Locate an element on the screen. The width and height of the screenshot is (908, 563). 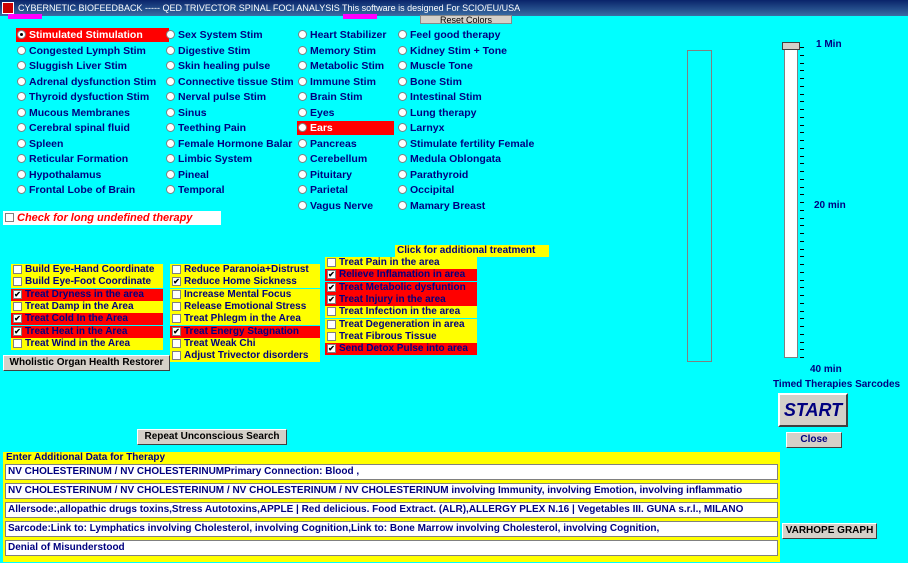
time-slider-track is located at coordinates (791, 202).